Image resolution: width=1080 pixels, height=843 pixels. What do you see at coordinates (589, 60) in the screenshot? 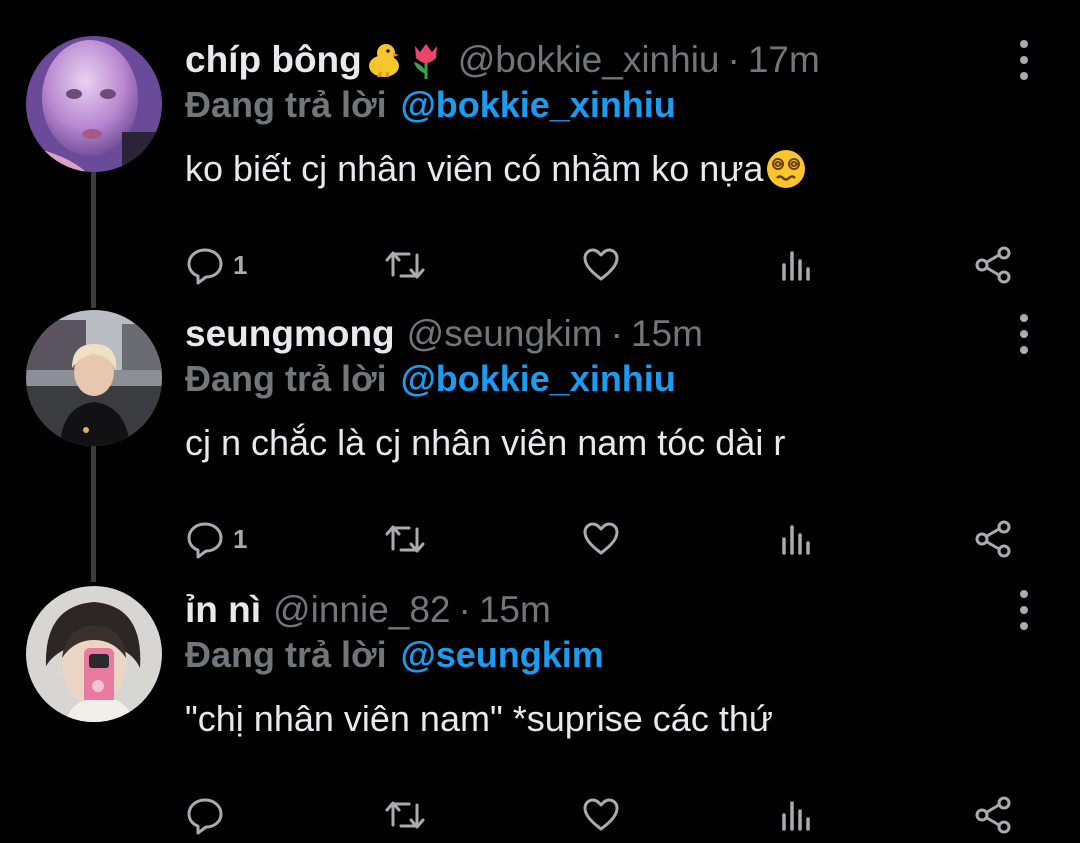
I see `user-handle: @bokkie_xinhiu` at bounding box center [589, 60].